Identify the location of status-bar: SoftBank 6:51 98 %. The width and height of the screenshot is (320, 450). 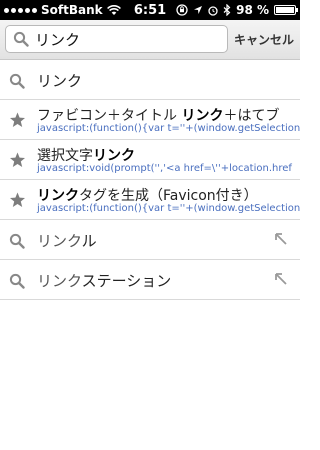
(150, 10).